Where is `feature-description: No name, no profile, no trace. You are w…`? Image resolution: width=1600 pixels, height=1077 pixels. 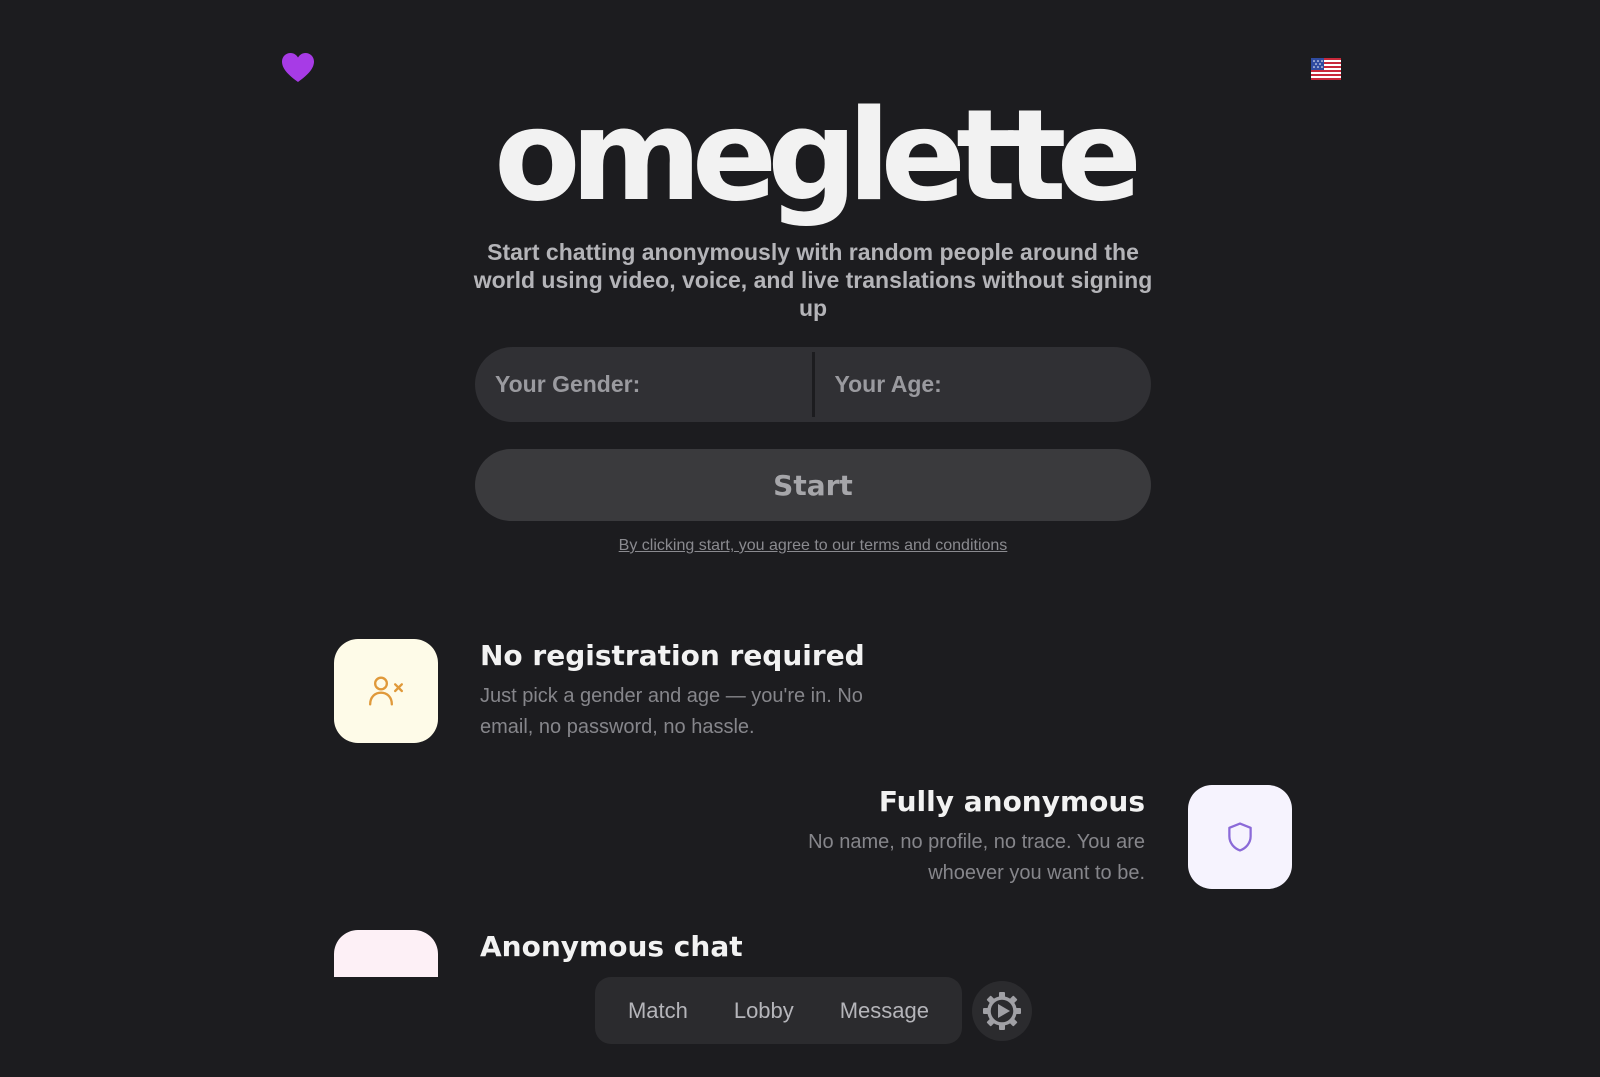 feature-description: No name, no profile, no trace. You are w… is located at coordinates (976, 857).